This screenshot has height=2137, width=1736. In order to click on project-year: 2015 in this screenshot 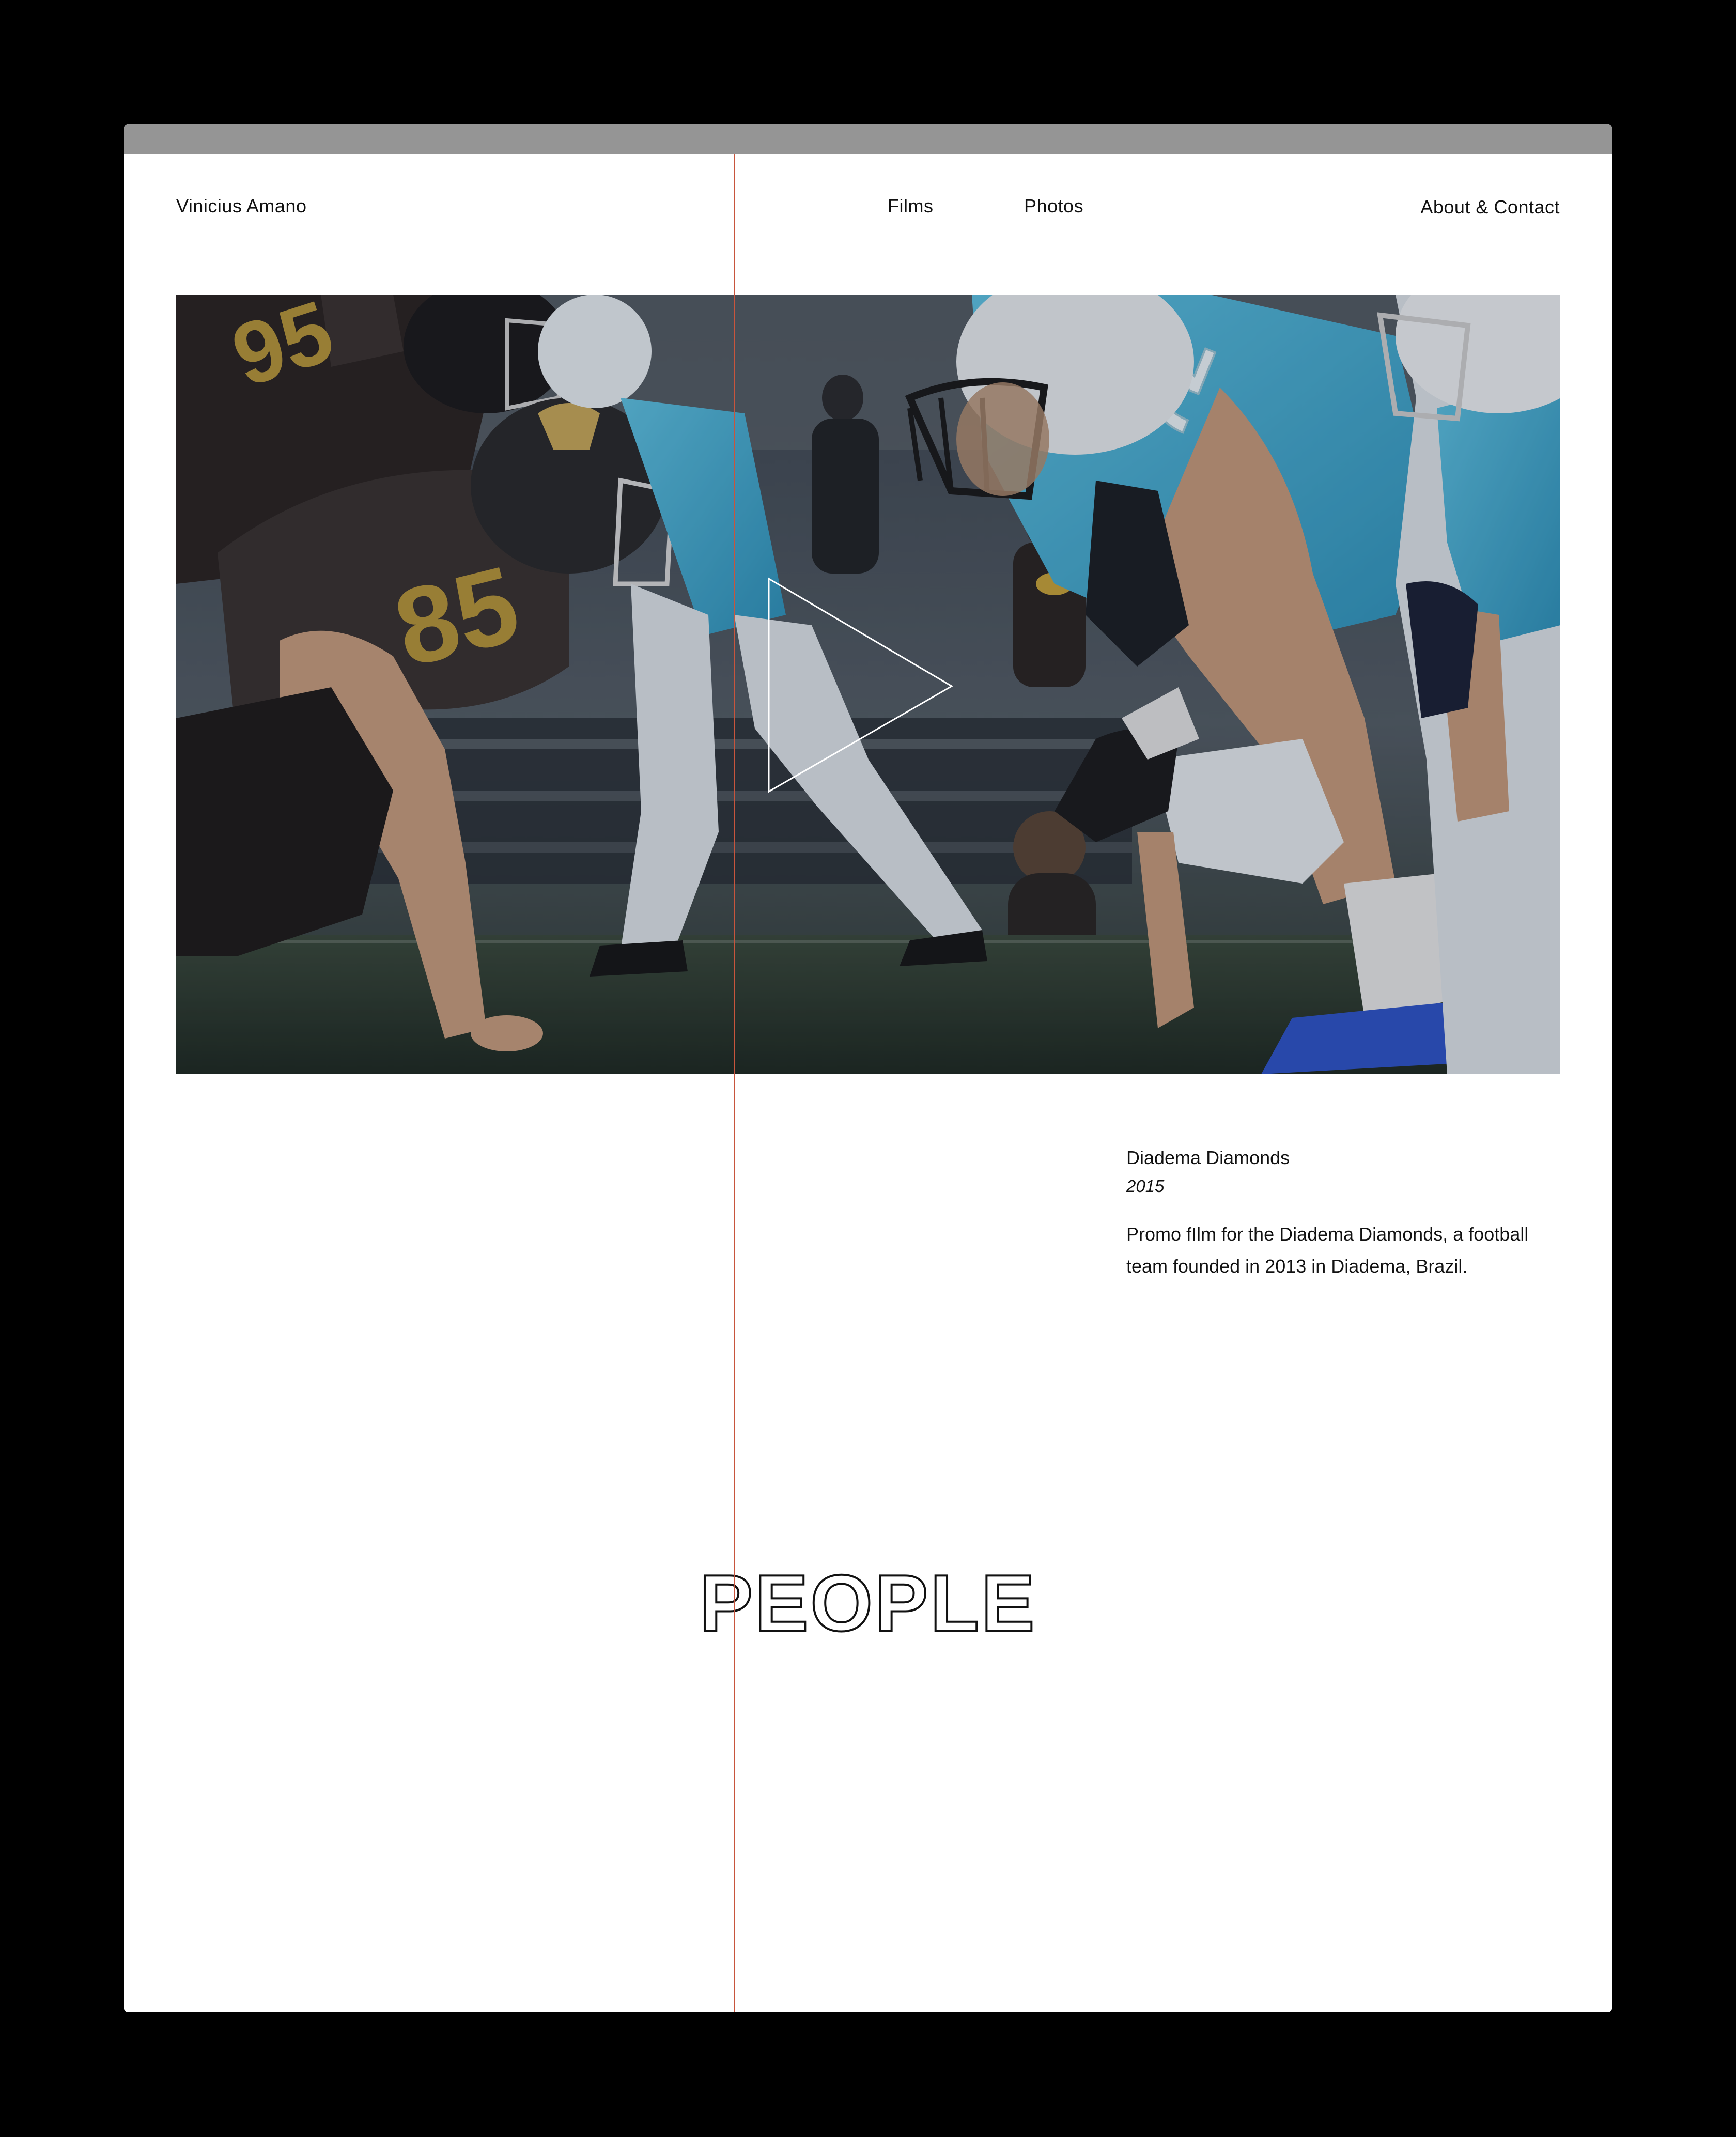, I will do `click(1145, 1186)`.